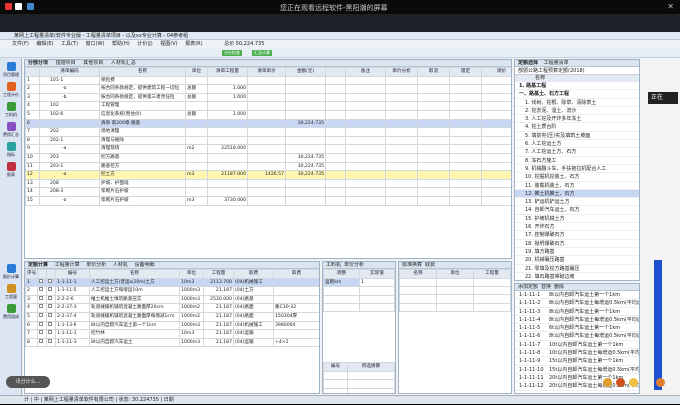 The height and width of the screenshot is (405, 680). What do you see at coordinates (72, 342) in the screenshot?
I see `table-cell: 1-1-11-3` at bounding box center [72, 342].